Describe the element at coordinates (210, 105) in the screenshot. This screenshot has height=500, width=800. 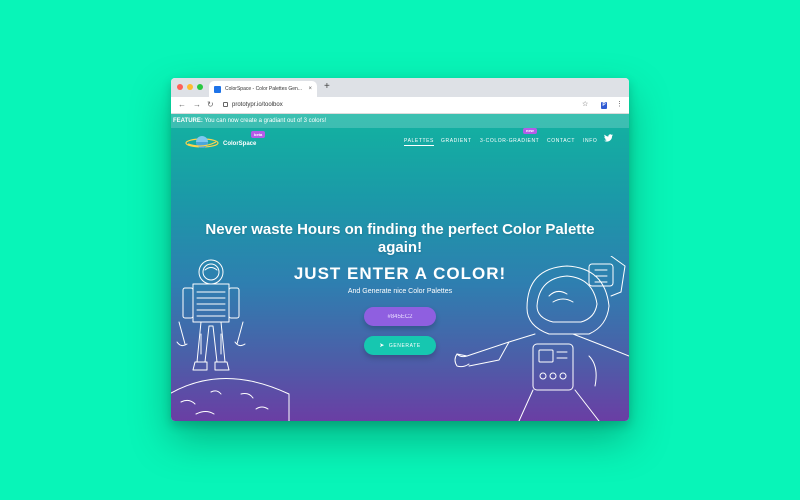
I see `reload-icon: ↻` at that location.